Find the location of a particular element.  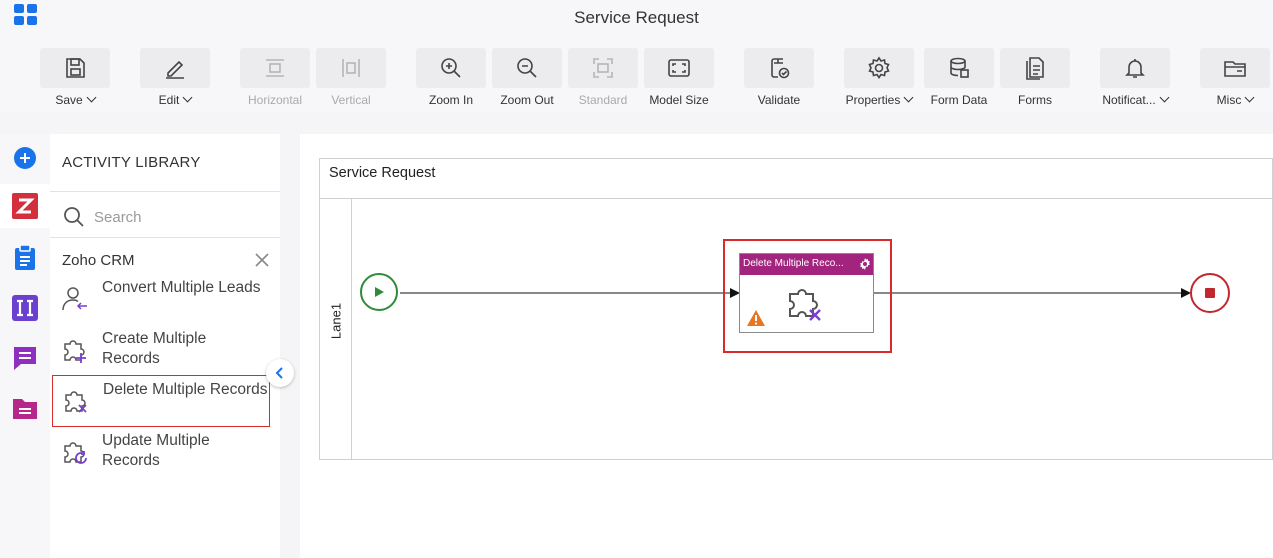

zoom-in-icon is located at coordinates (451, 68).